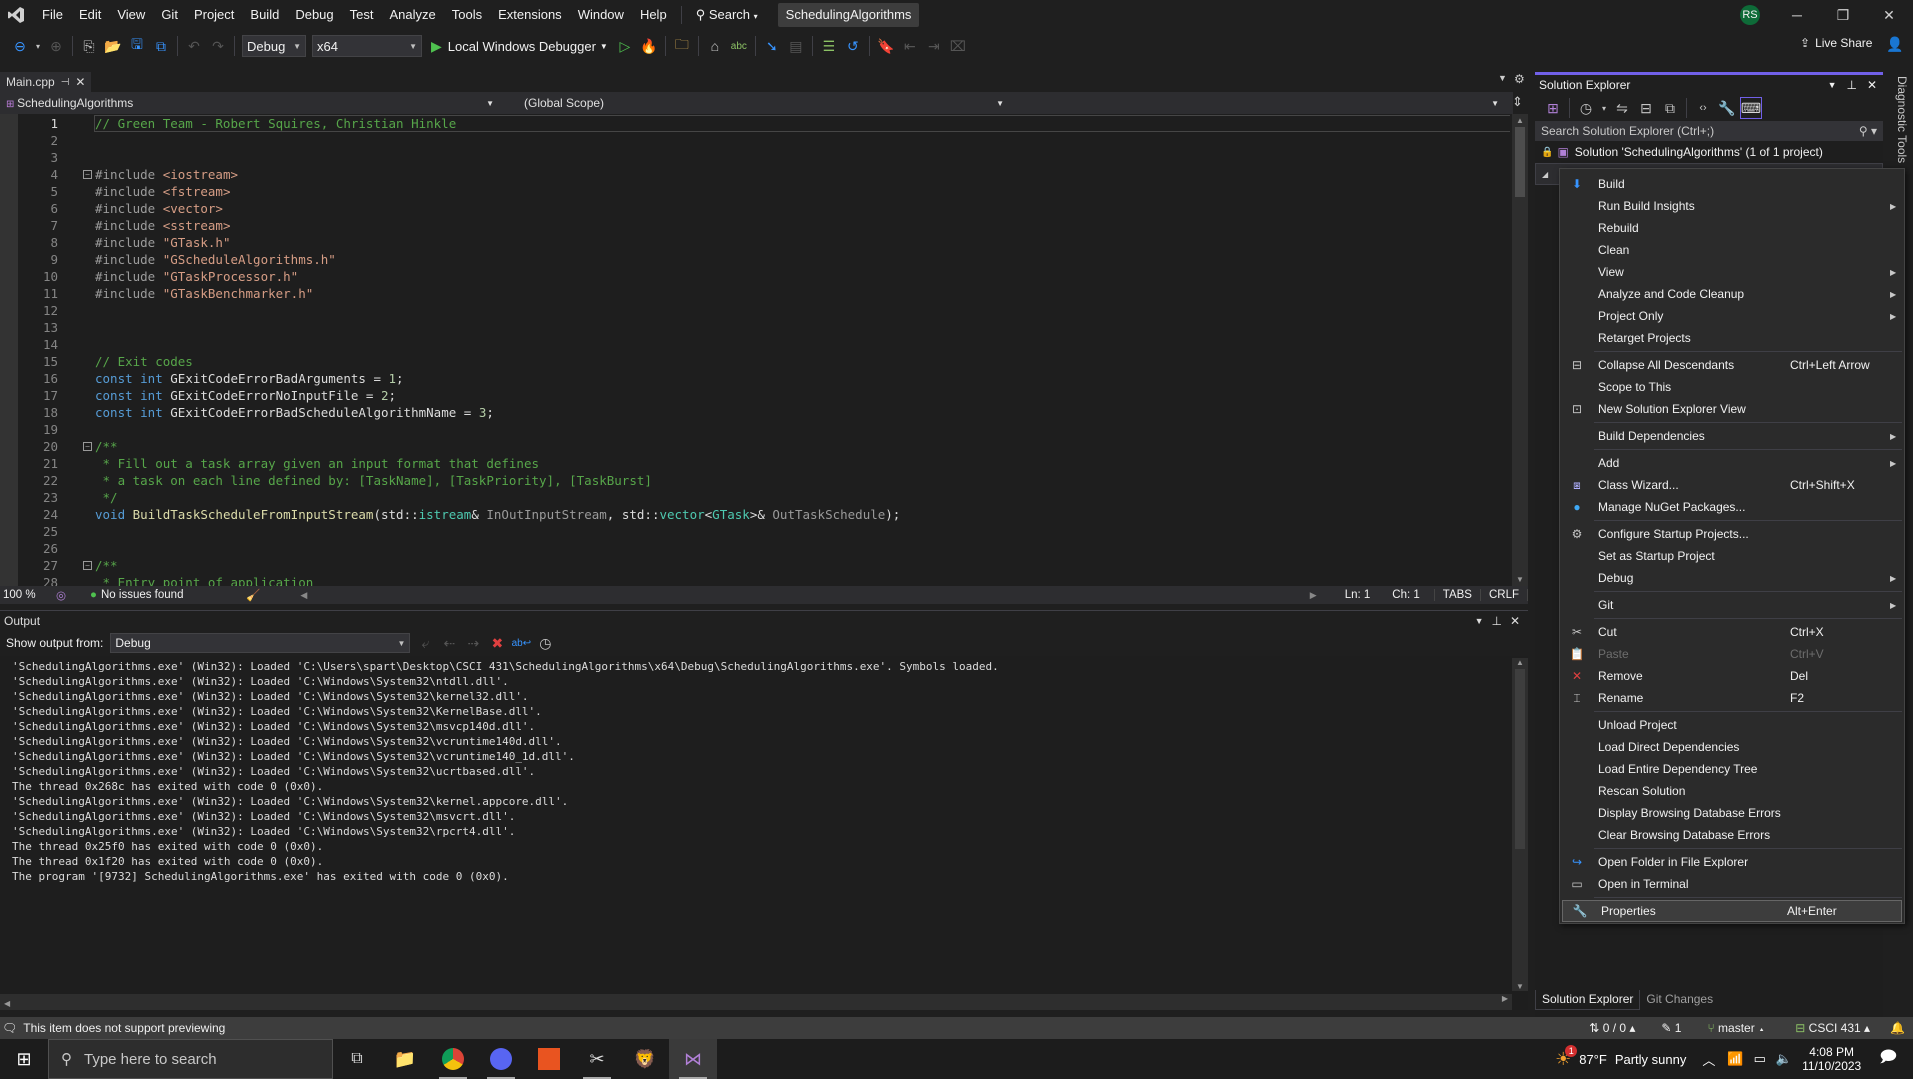  I want to click on settings-gear-icon: ⚙, so click(1519, 79).